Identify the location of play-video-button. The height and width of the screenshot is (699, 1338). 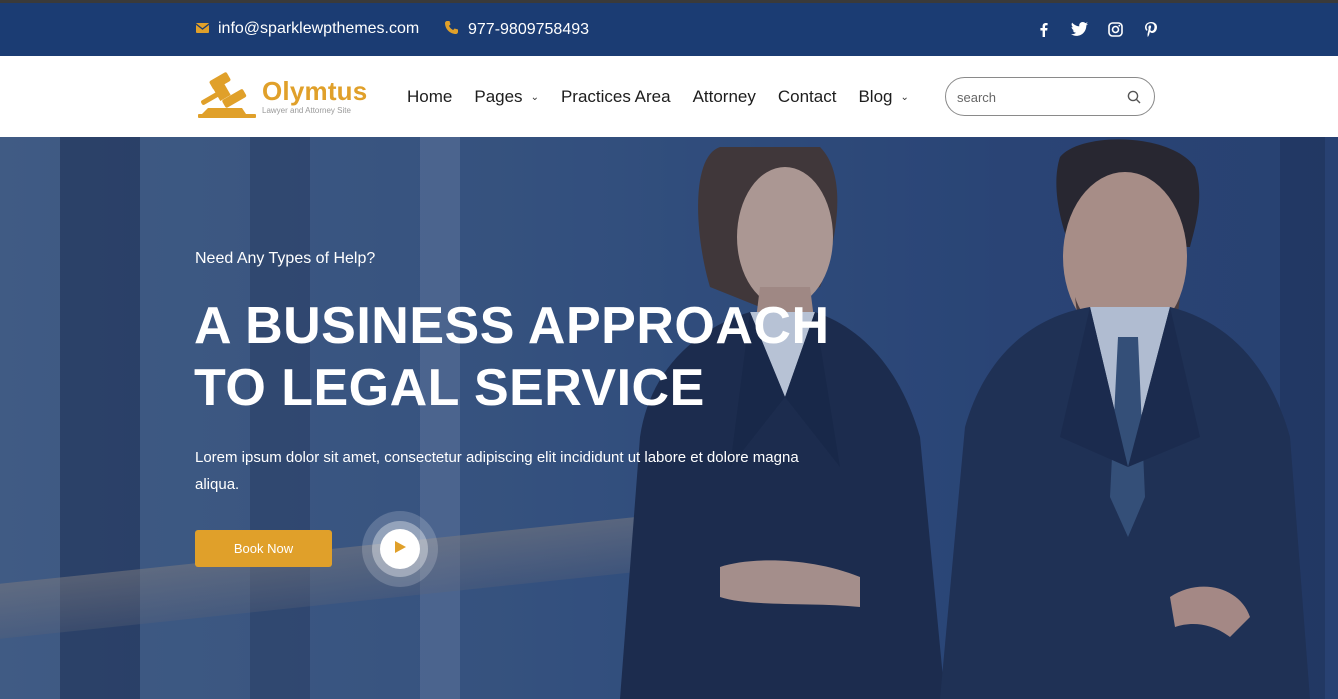
(400, 549).